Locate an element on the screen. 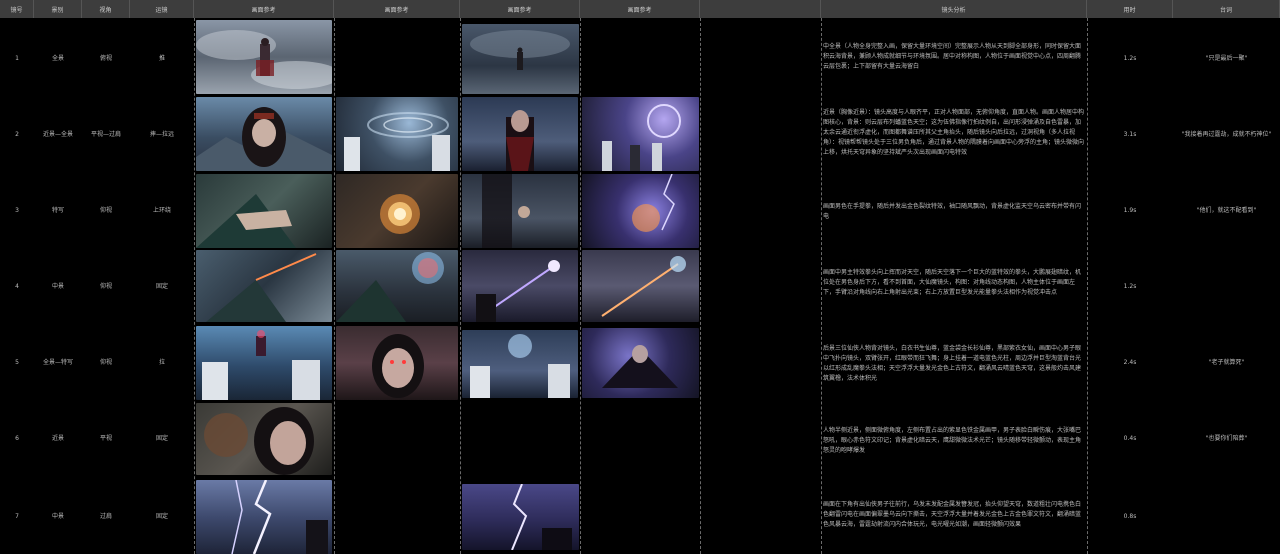 The image size is (1280, 554). shot-size: 全景 is located at coordinates (57, 58).